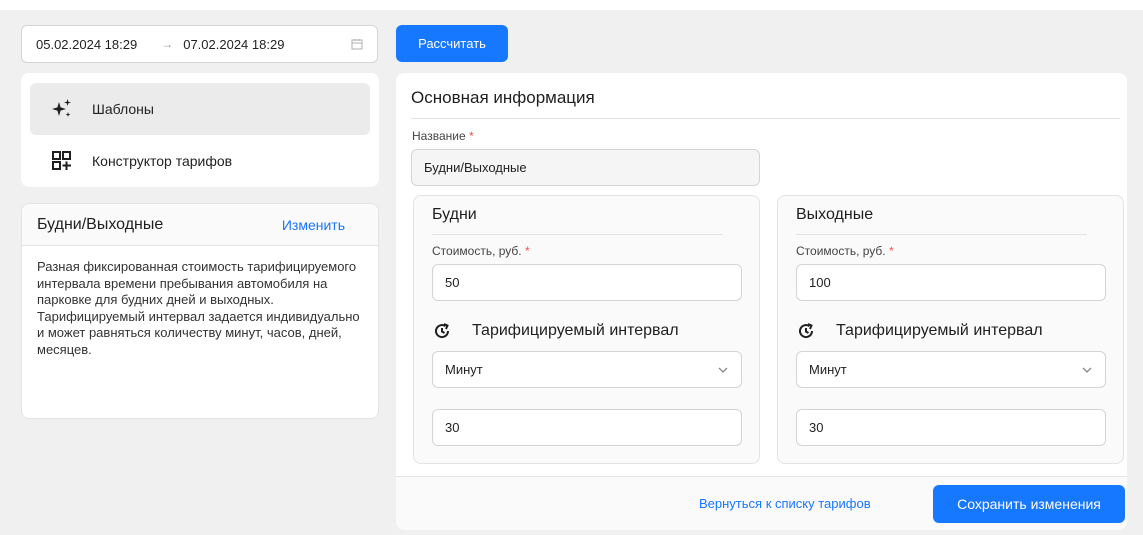  I want to click on nav-item-label: Конструктор тарифов, so click(162, 161).